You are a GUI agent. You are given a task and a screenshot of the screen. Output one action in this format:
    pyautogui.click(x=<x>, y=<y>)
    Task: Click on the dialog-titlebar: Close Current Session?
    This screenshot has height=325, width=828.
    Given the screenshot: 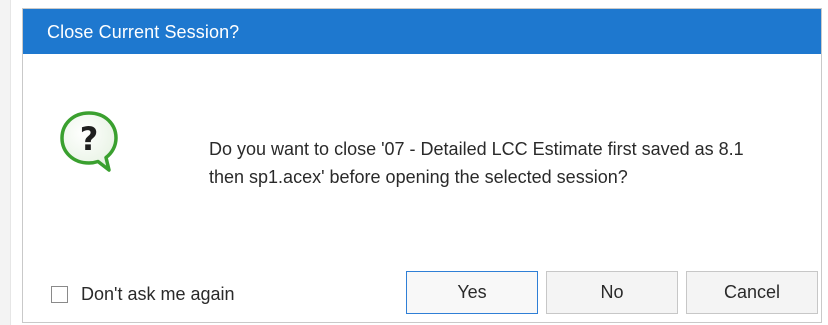 What is the action you would take?
    pyautogui.click(x=422, y=31)
    